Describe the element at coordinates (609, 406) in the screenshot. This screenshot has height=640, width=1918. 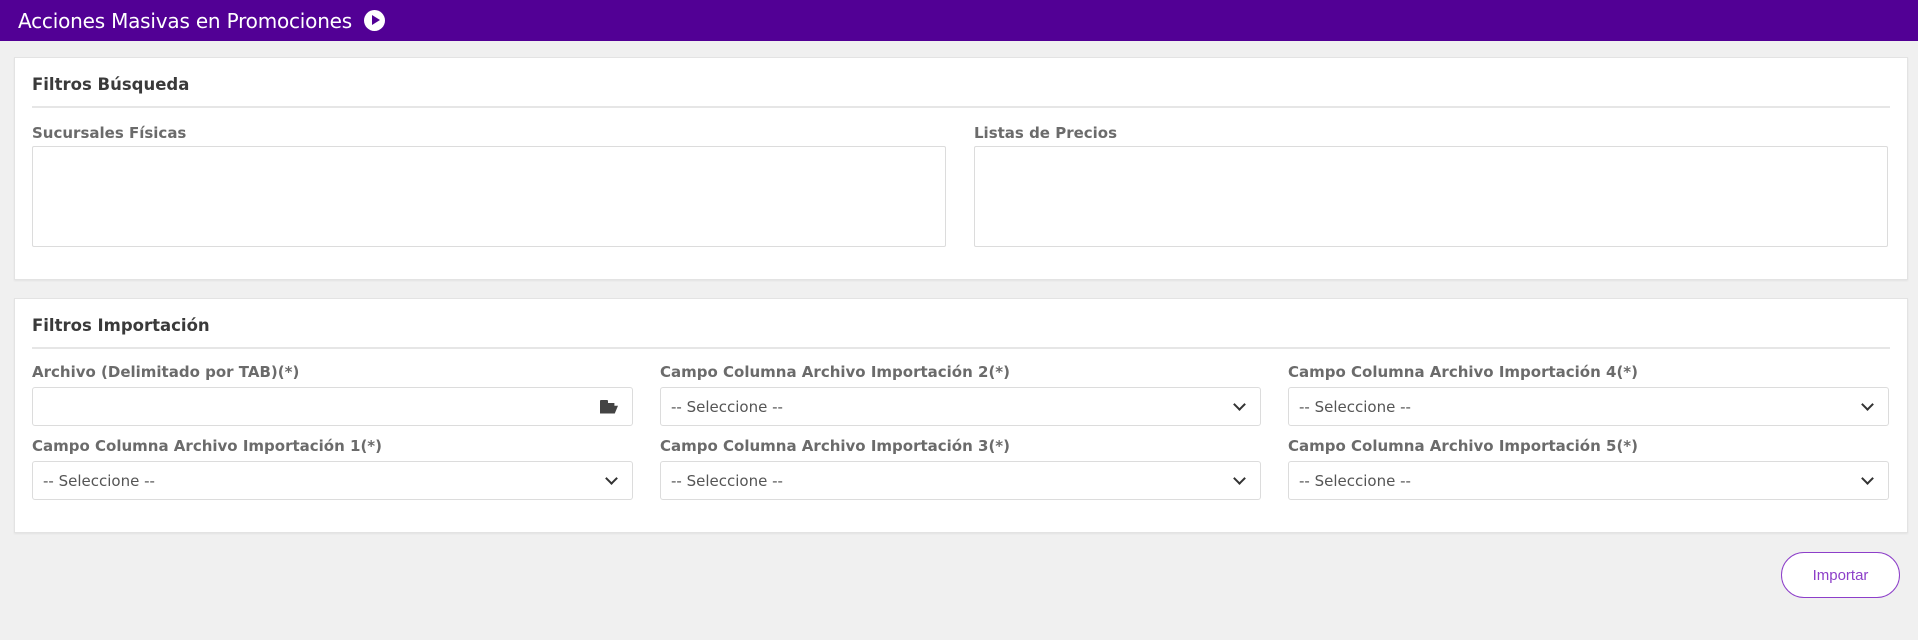
I see `folder-open-icon` at that location.